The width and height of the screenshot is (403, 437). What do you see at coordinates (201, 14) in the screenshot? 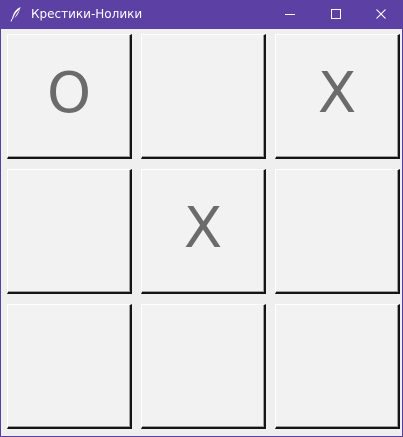
I see `title-bar: Крестики-Нолики` at bounding box center [201, 14].